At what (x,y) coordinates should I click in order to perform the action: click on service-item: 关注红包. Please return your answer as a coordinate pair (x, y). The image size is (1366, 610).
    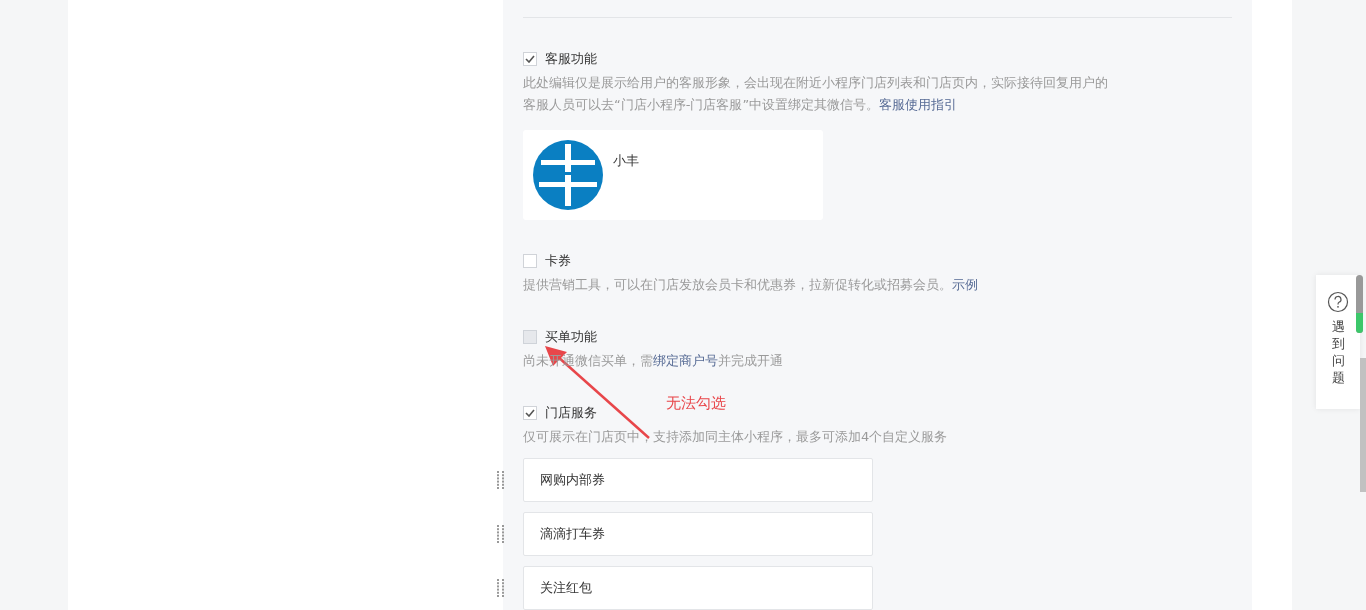
    Looking at the image, I should click on (698, 588).